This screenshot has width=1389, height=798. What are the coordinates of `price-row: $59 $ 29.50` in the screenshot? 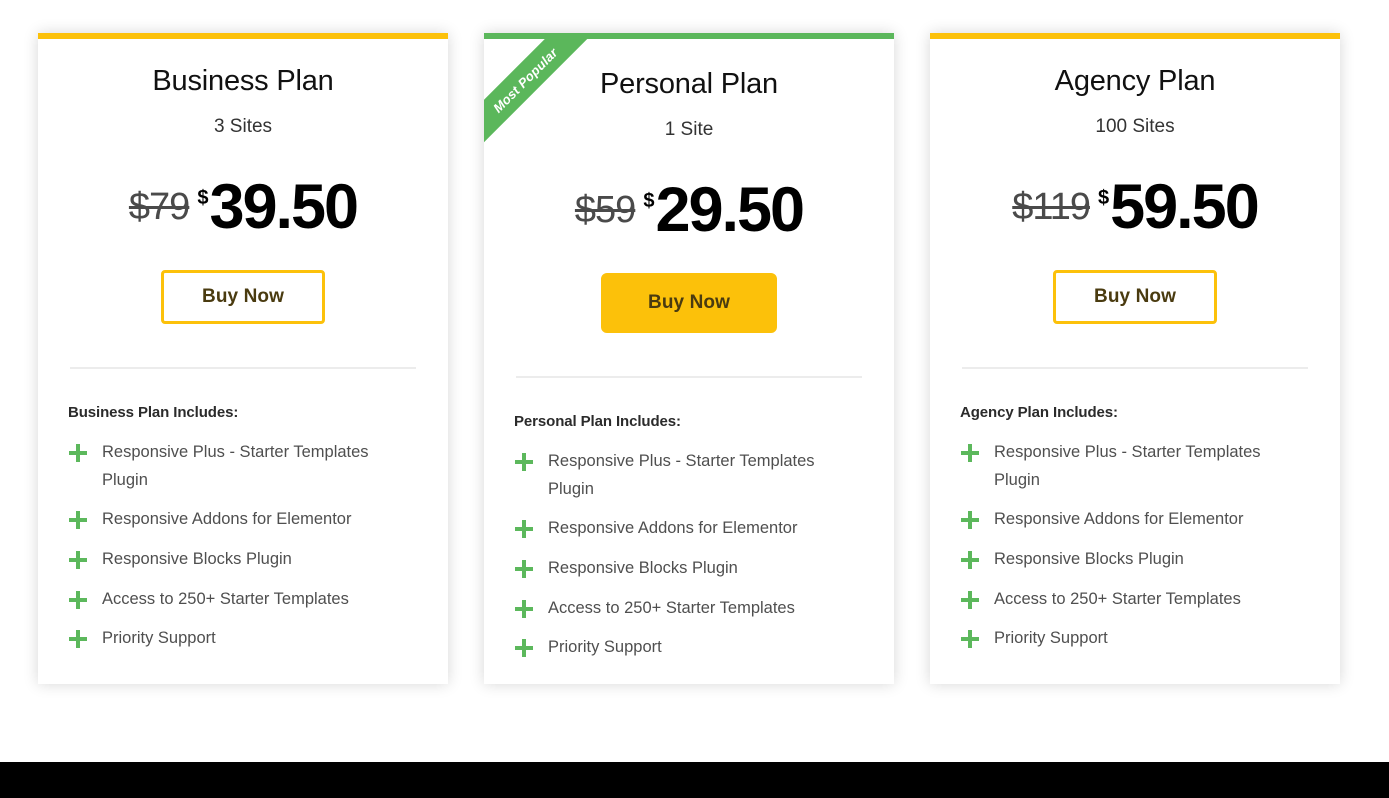 It's located at (689, 210).